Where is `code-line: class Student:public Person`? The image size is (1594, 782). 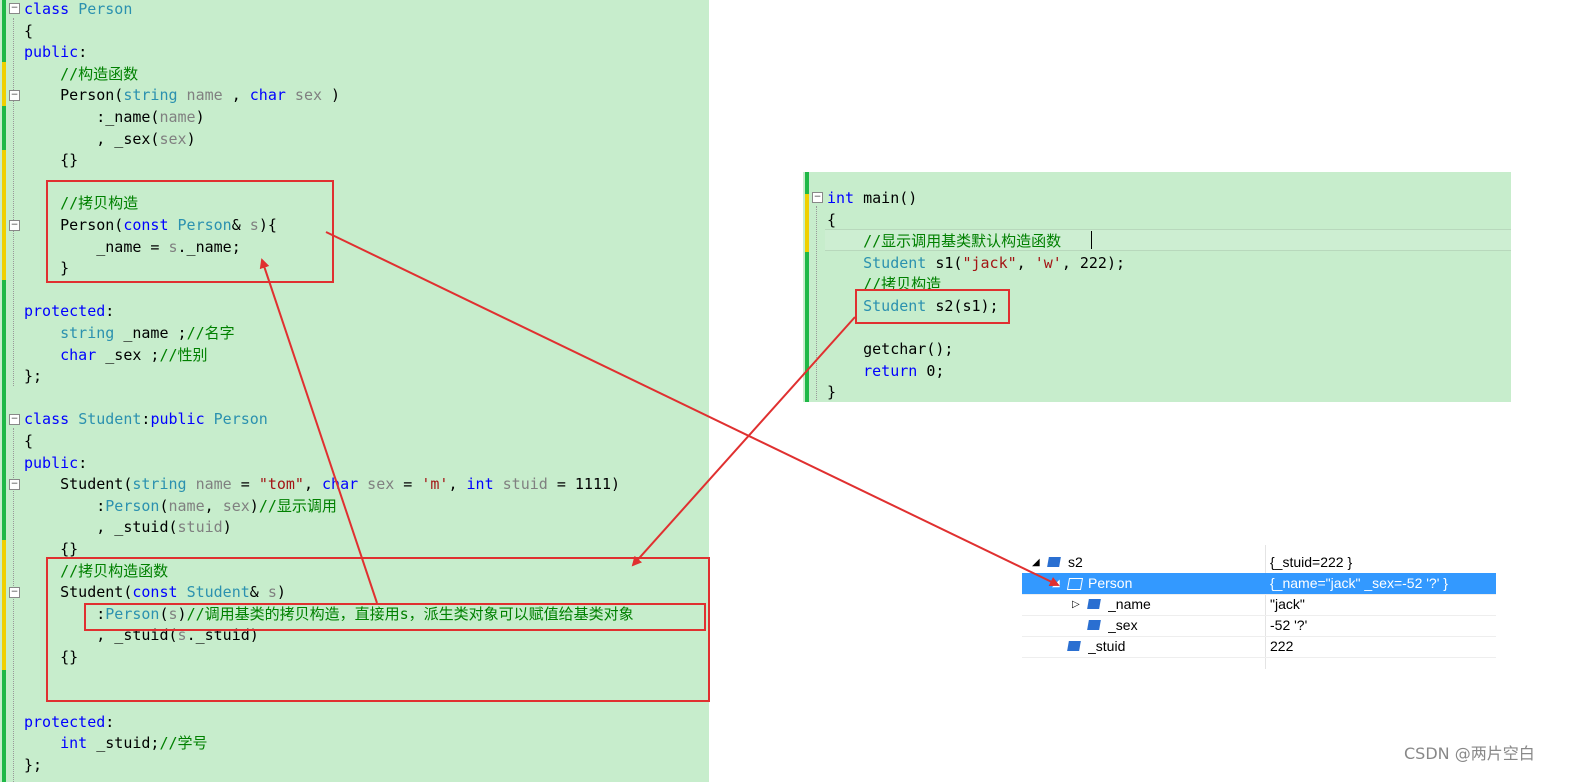 code-line: class Student:public Person is located at coordinates (146, 419).